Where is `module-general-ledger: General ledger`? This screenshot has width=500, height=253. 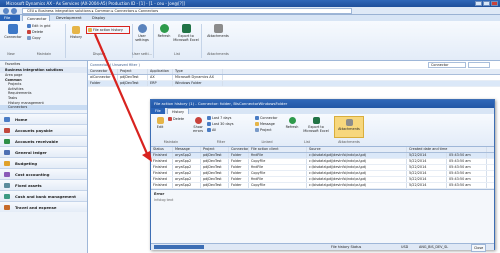
module-general-ledger: General ledger is located at coordinates (43, 151).